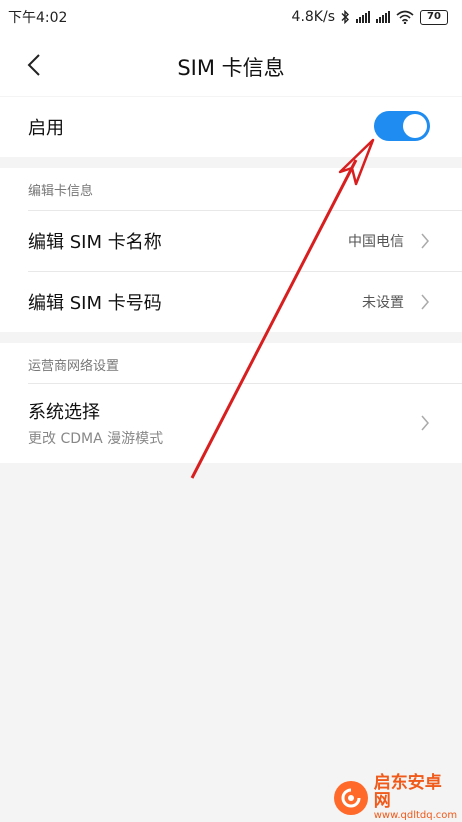 Image resolution: width=462 pixels, height=822 pixels. Describe the element at coordinates (64, 412) in the screenshot. I see `system-select-label: 系统选择` at that location.